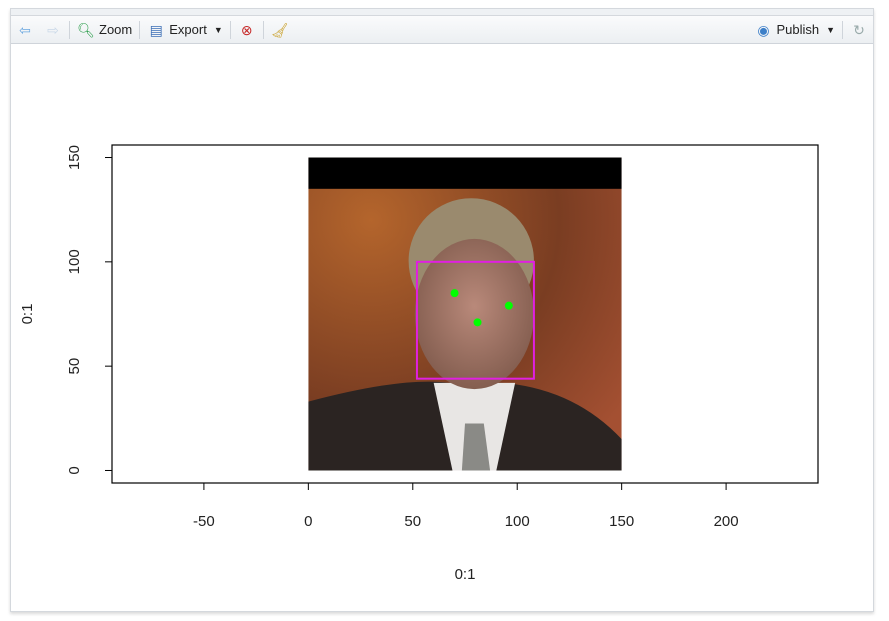 This screenshot has height=621, width=889. I want to click on x-tick-label: 100, so click(517, 521).